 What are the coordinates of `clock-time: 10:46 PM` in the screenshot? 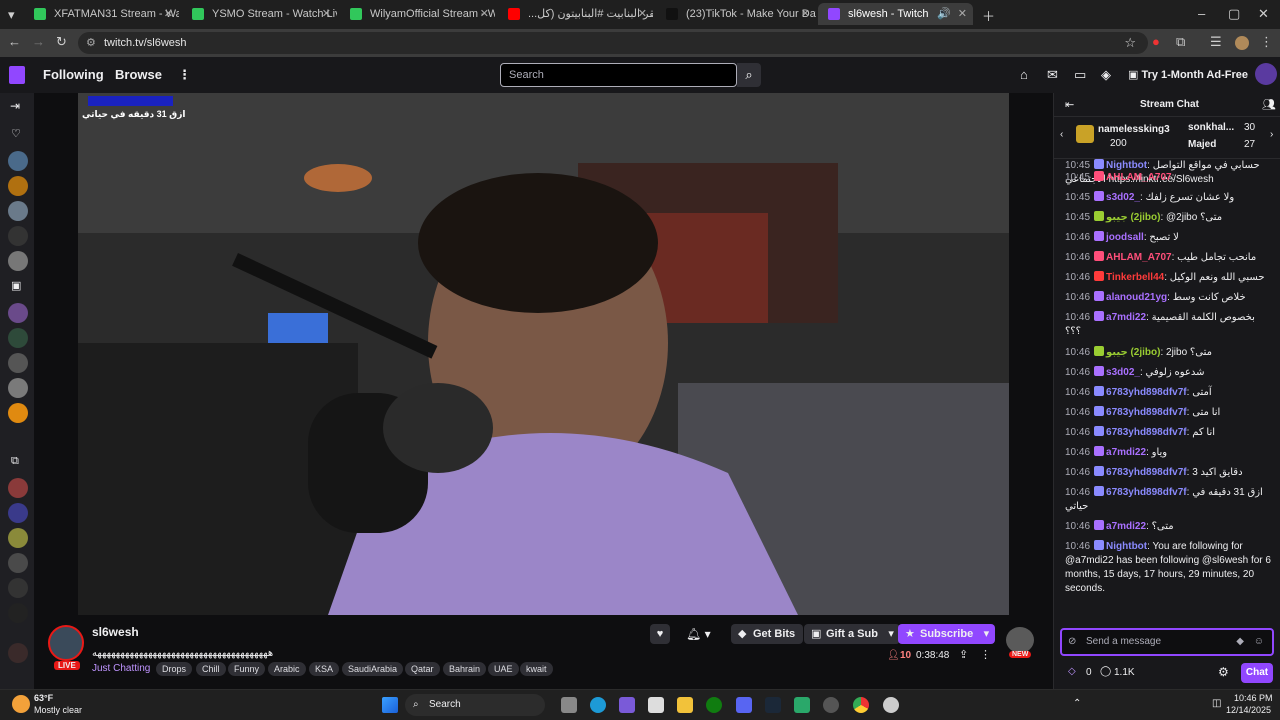 It's located at (1253, 698).